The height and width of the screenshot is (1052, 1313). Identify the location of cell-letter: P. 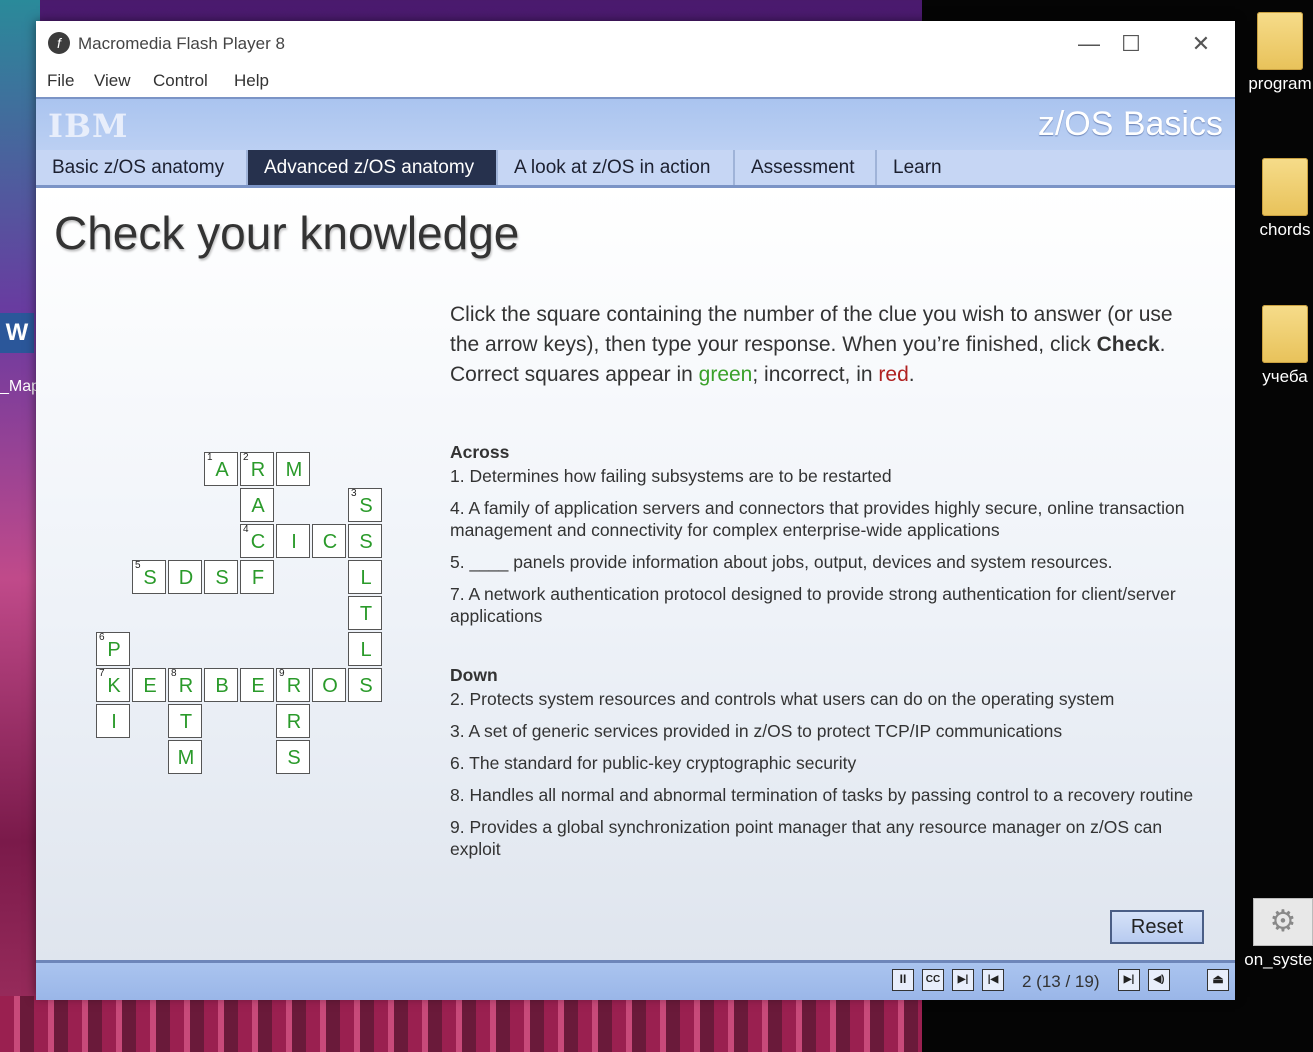
(114, 650).